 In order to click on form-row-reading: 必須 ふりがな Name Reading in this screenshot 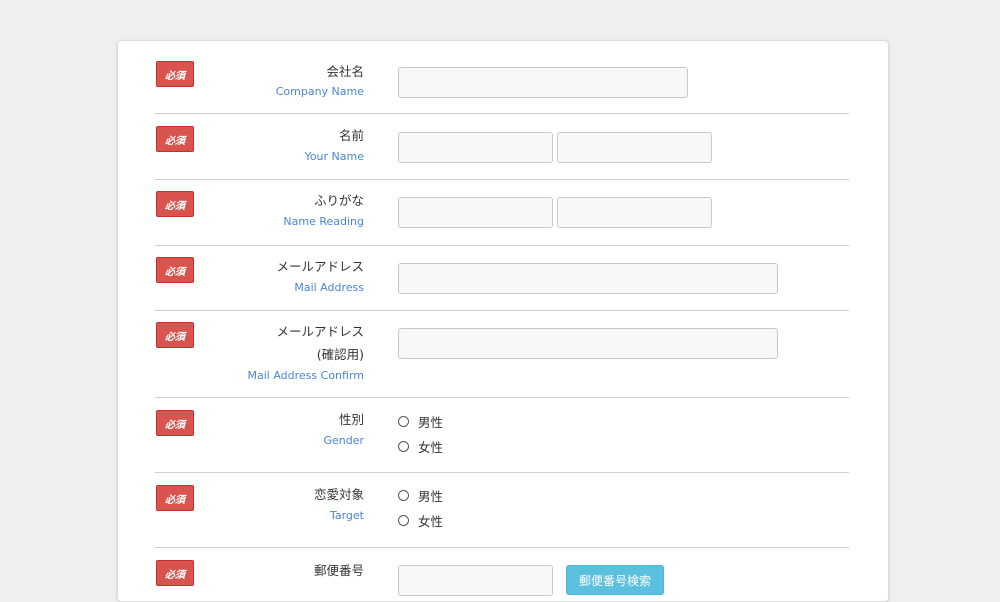, I will do `click(502, 213)`.